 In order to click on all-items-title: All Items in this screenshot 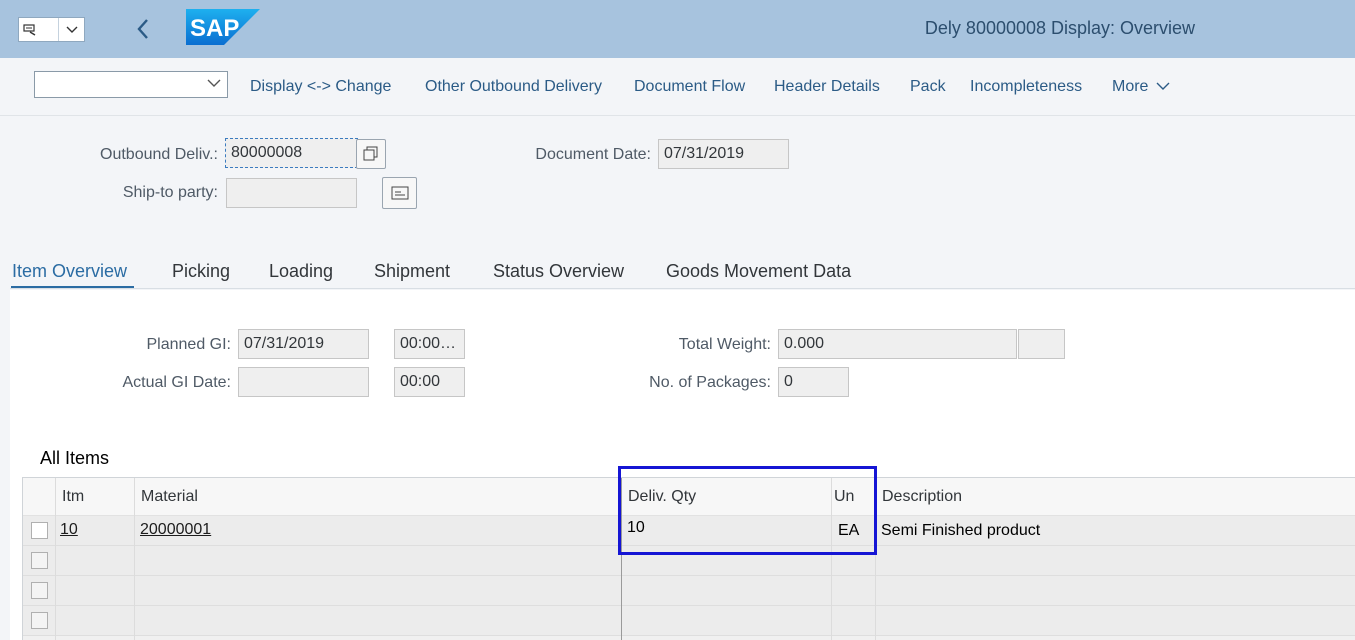, I will do `click(75, 458)`.